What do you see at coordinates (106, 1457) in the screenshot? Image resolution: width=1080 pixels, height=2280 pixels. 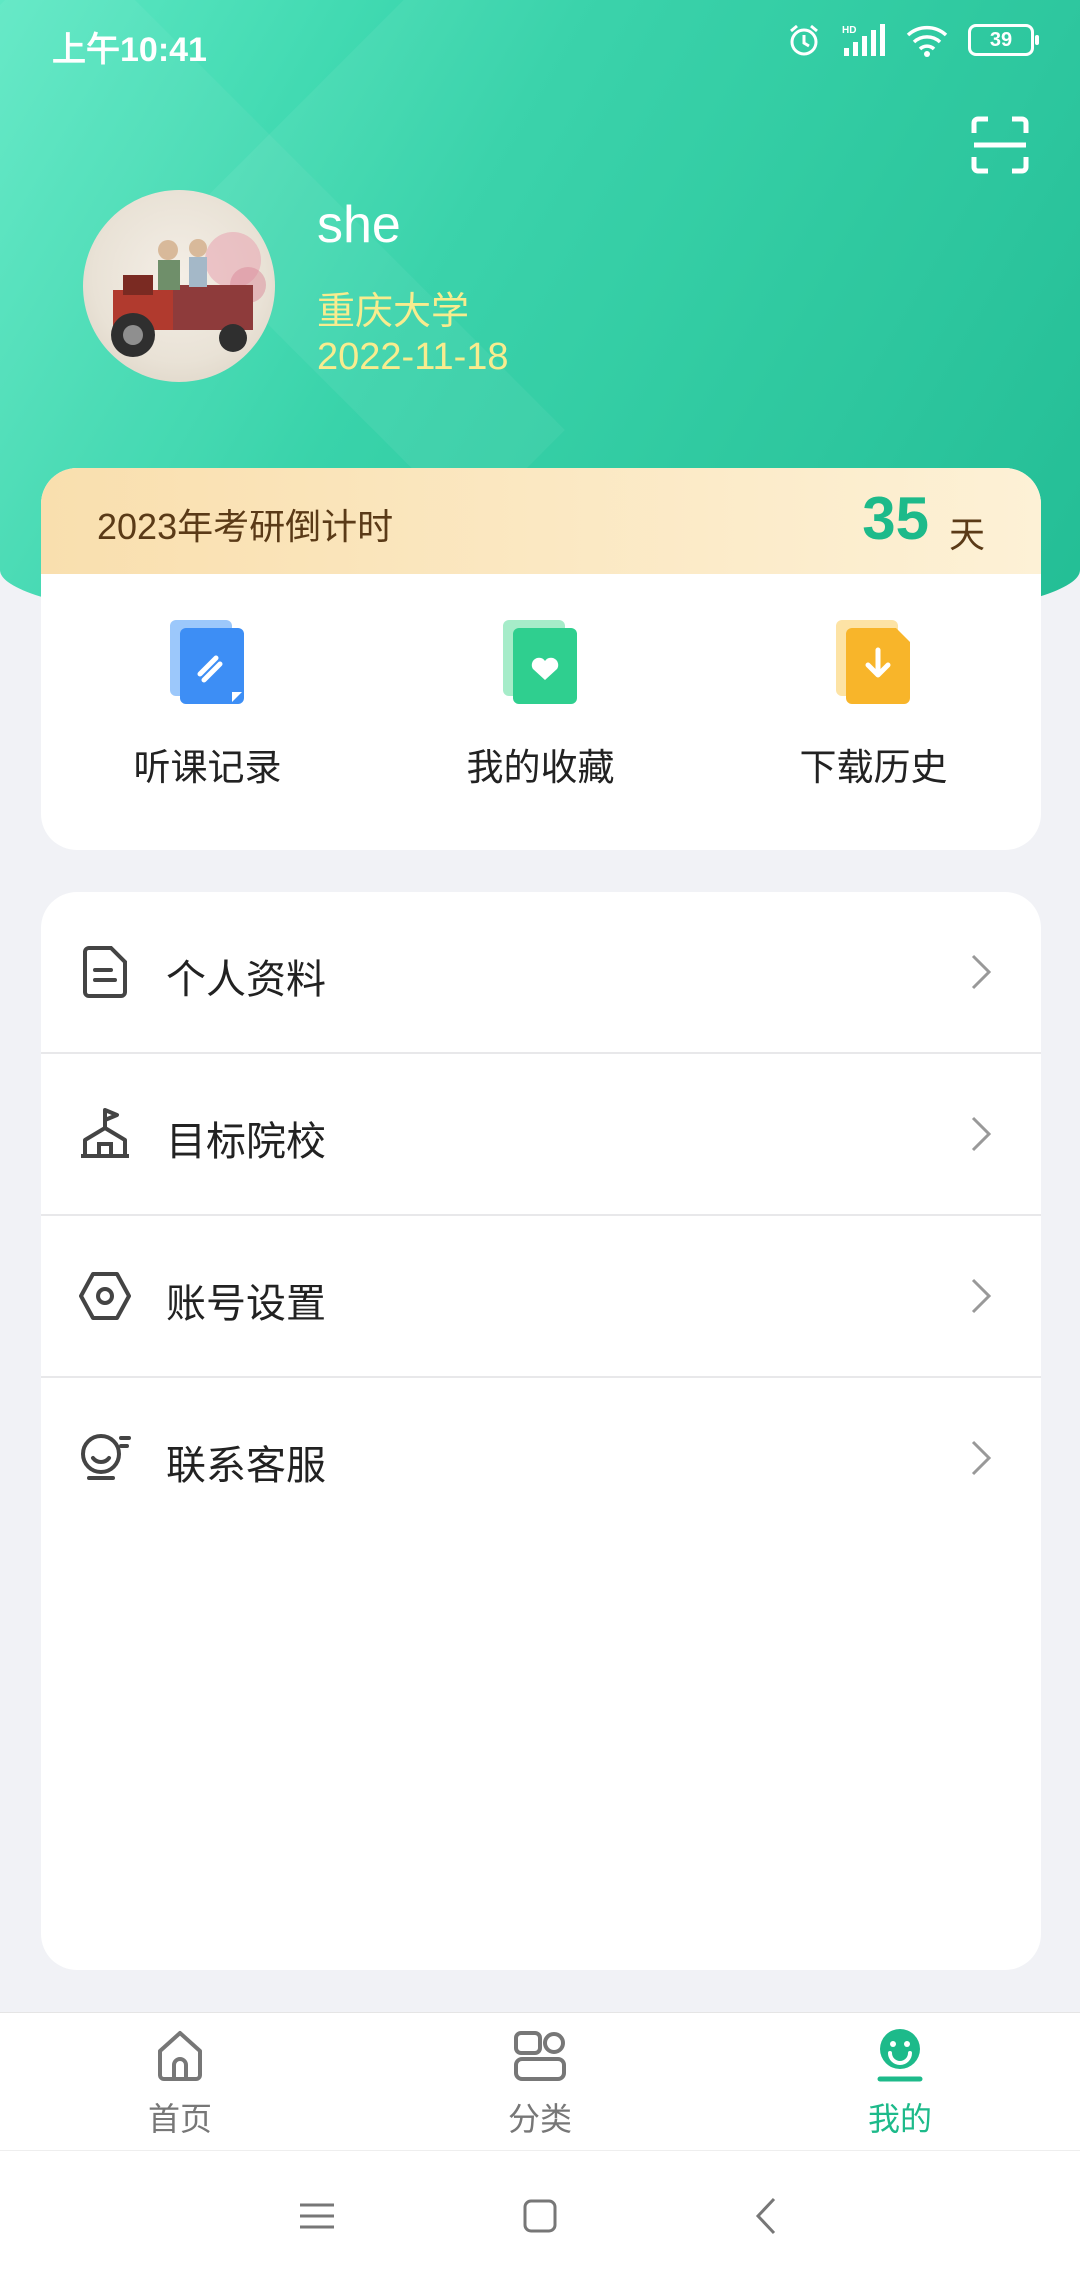 I see `customer-service-icon` at bounding box center [106, 1457].